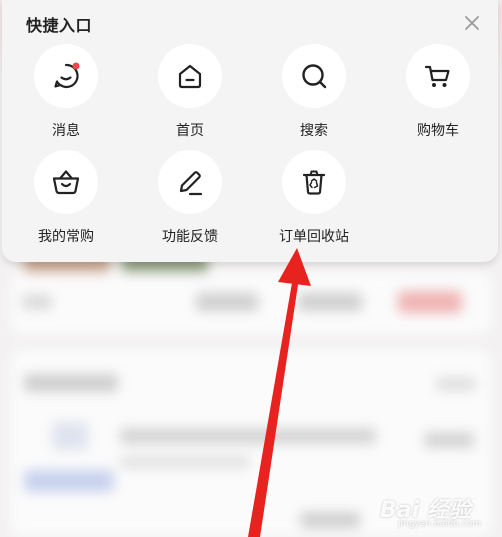  I want to click on watermark-url: jingyan.baidu.com, so click(440, 524).